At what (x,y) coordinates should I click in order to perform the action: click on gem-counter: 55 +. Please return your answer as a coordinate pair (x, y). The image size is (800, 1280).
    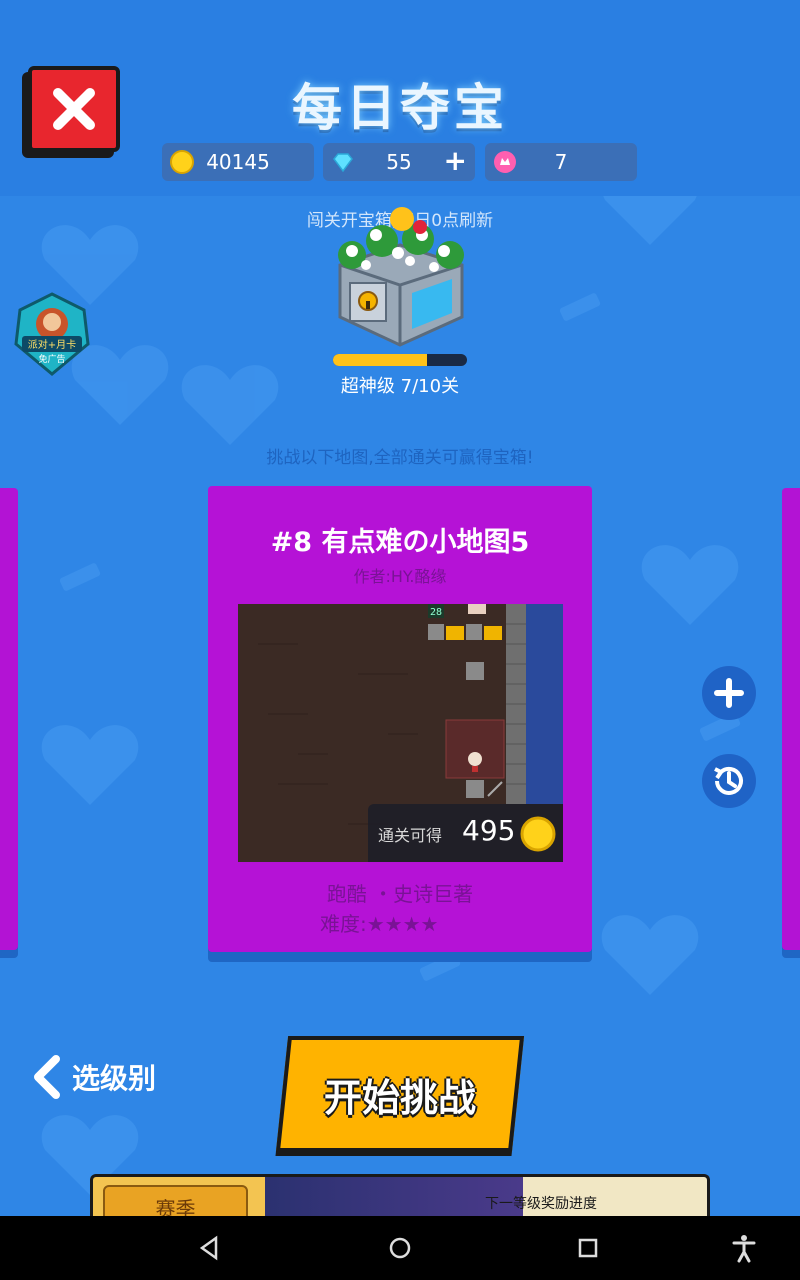
    Looking at the image, I should click on (399, 162).